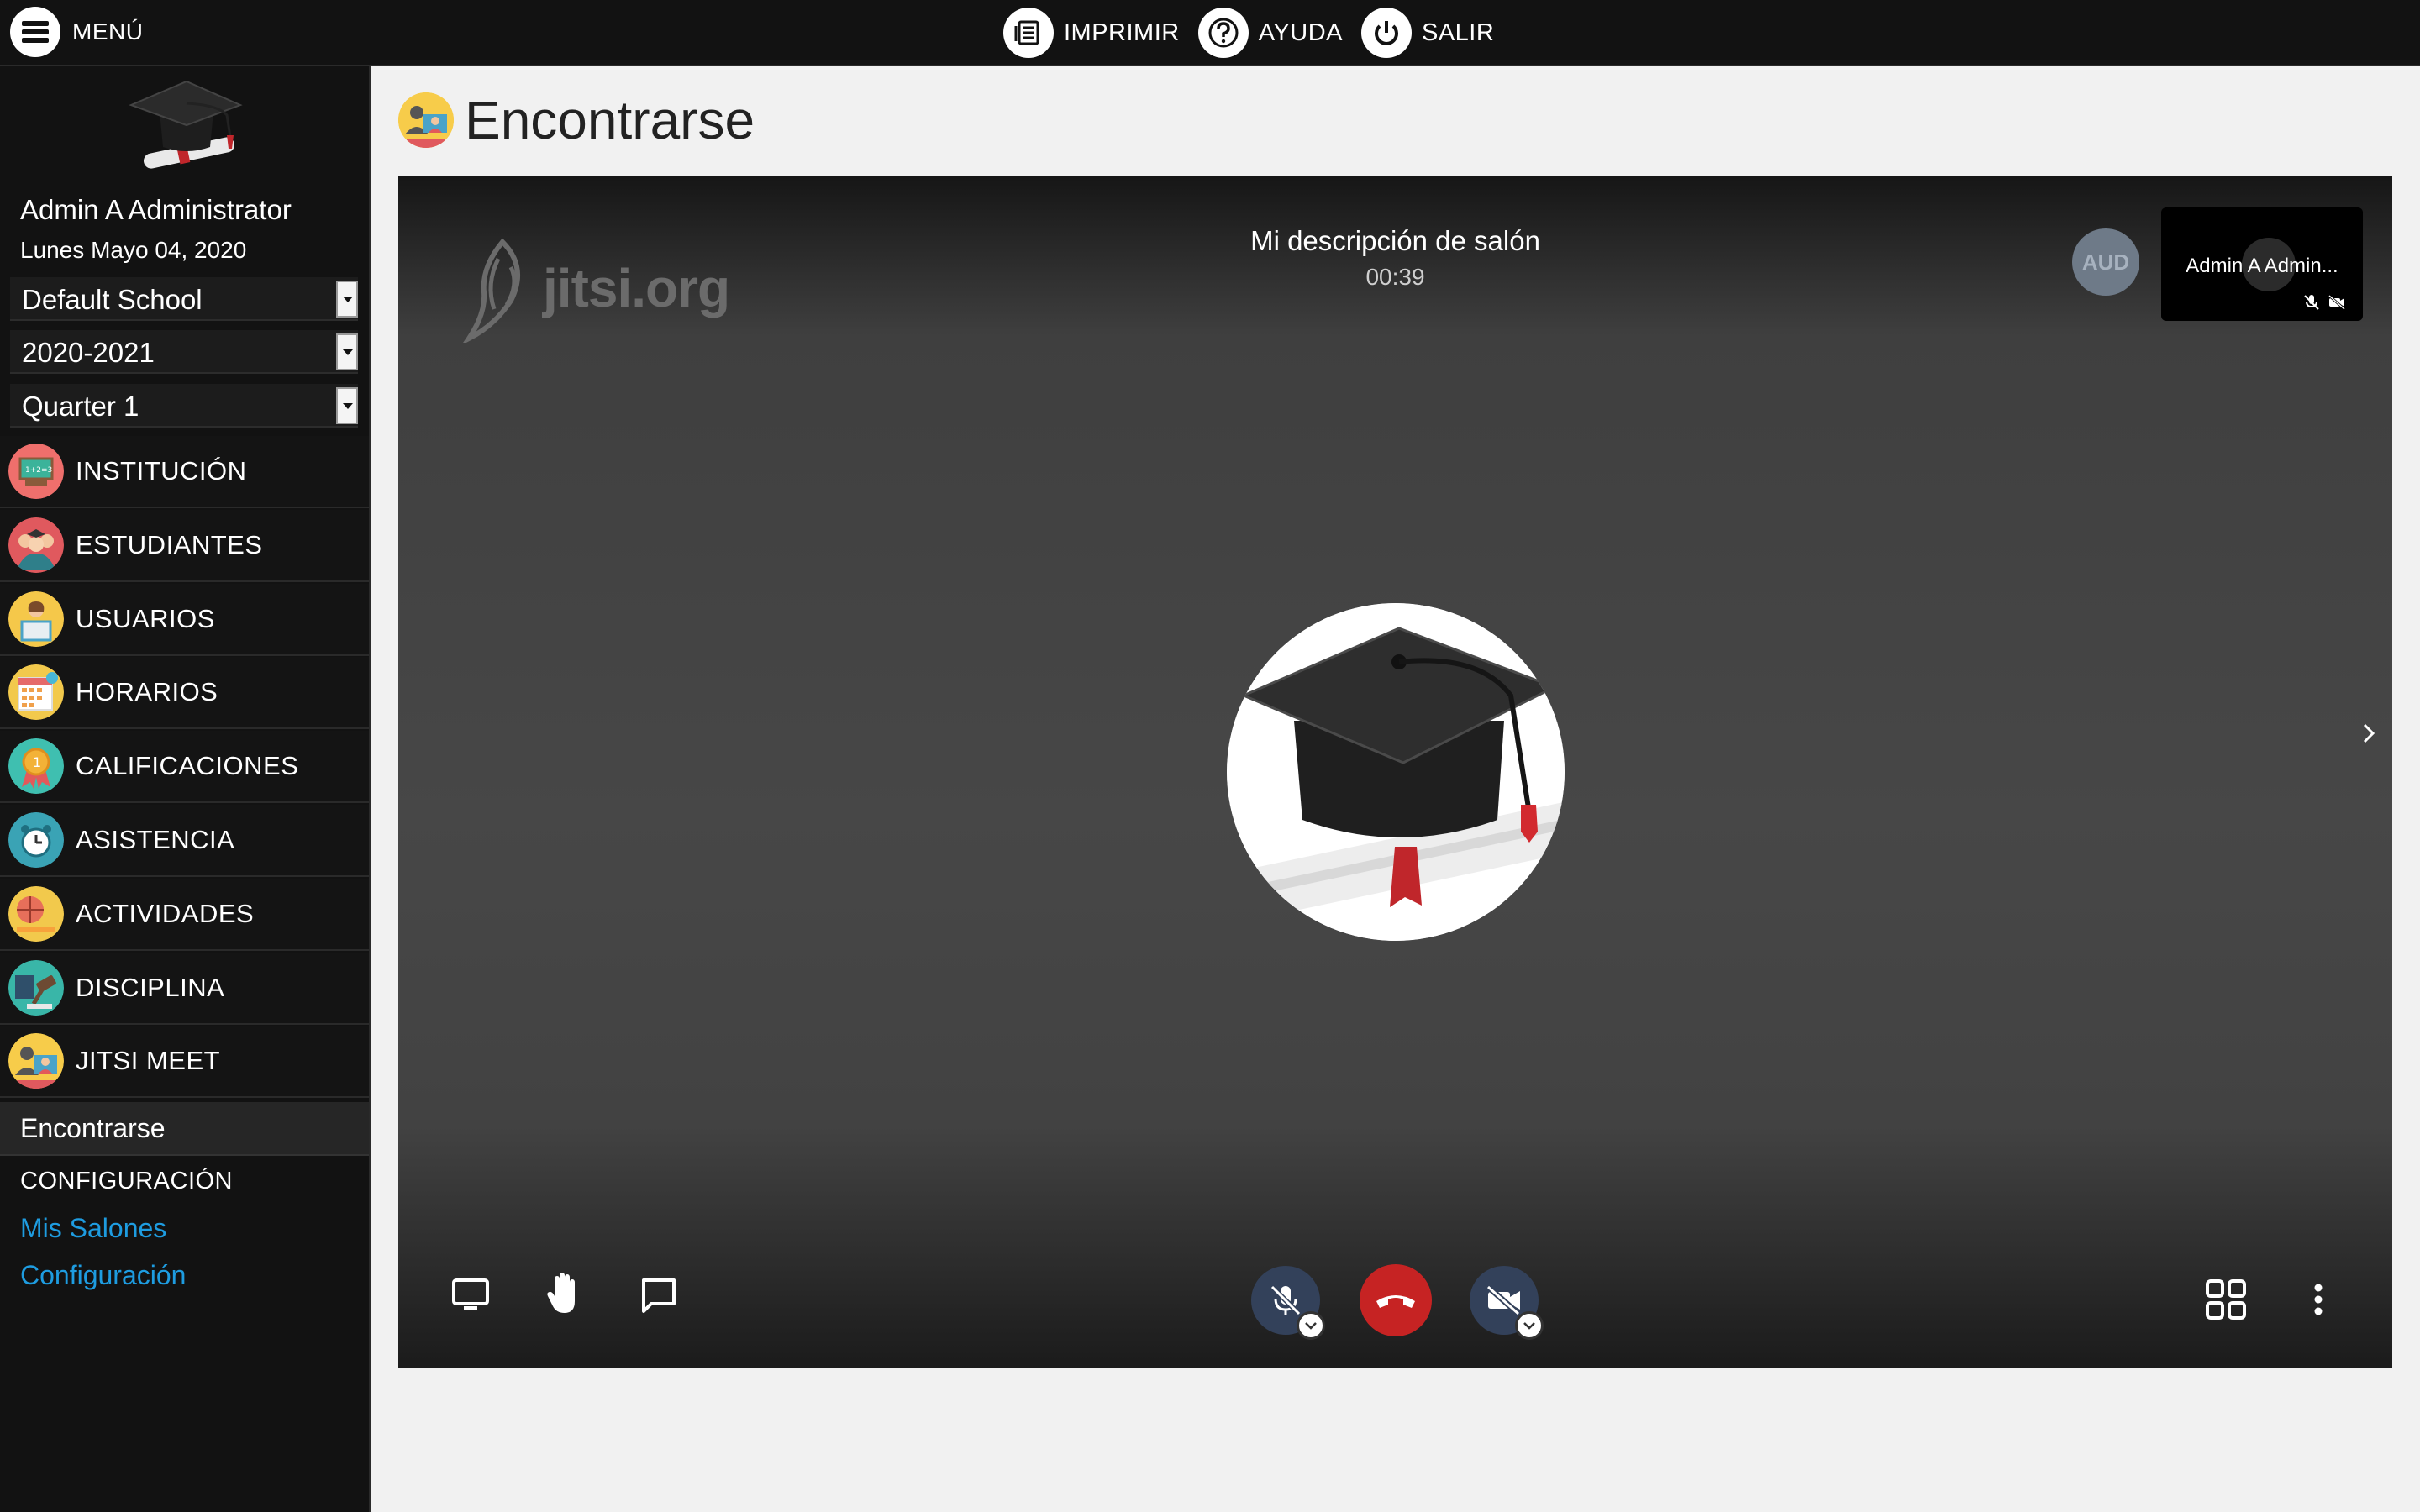  What do you see at coordinates (2105, 262) in the screenshot?
I see `audio-only-badge: AUD` at bounding box center [2105, 262].